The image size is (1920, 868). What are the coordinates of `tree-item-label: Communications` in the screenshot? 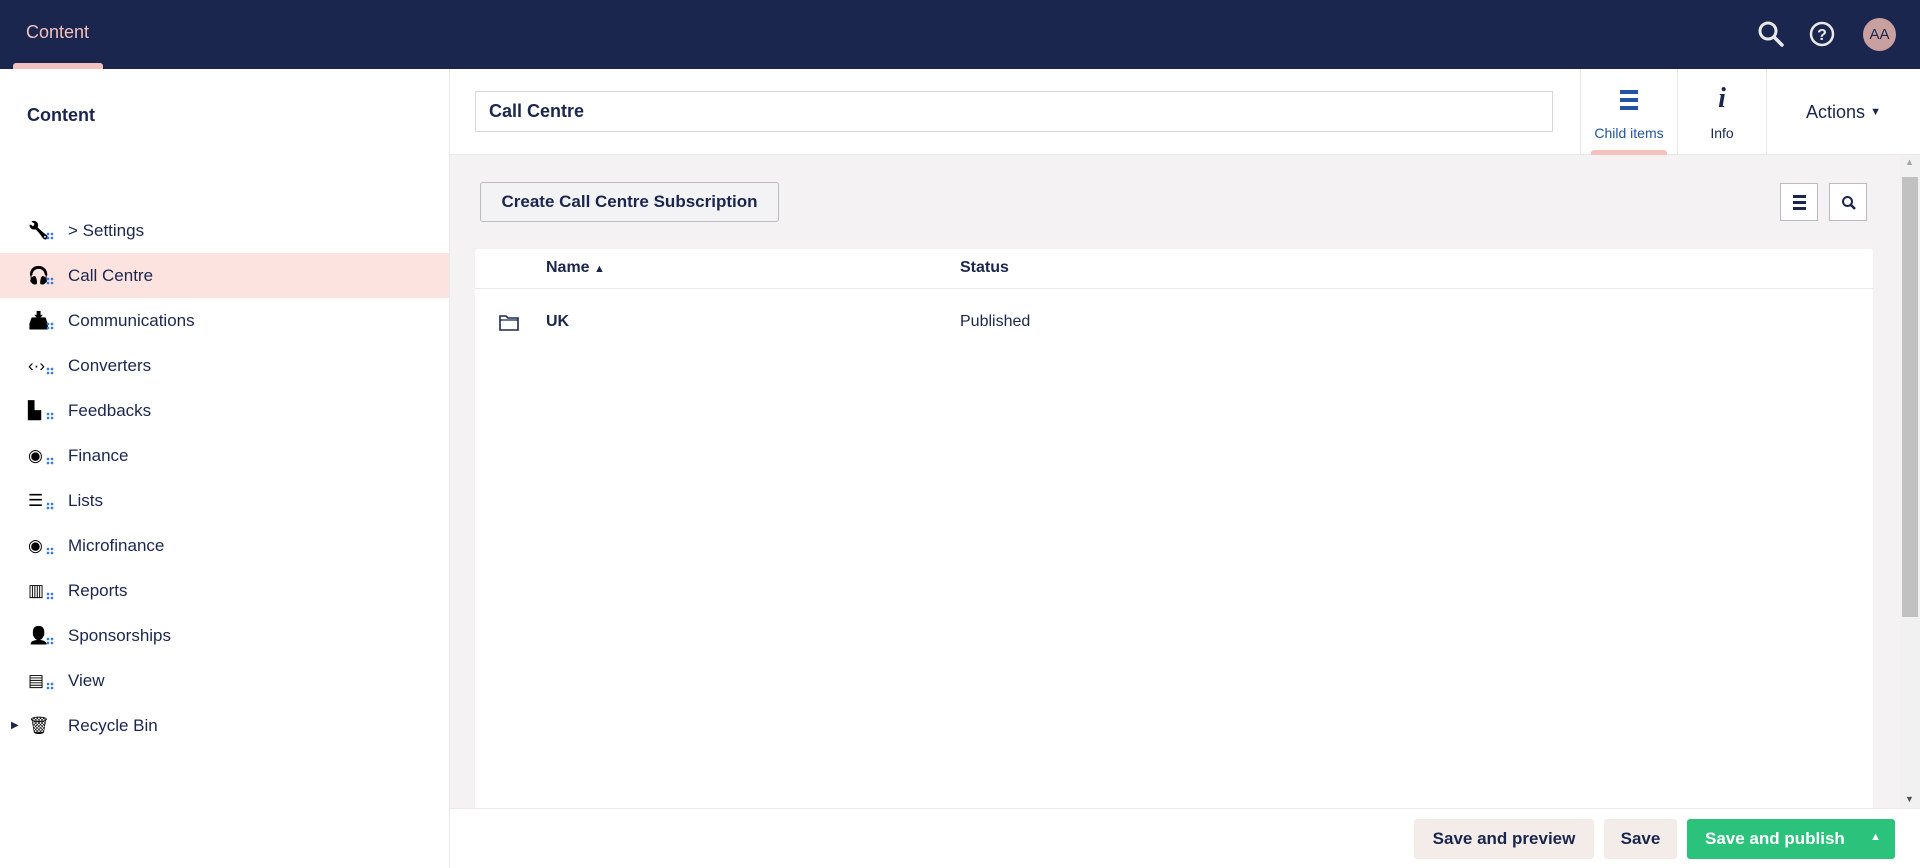 It's located at (131, 320).